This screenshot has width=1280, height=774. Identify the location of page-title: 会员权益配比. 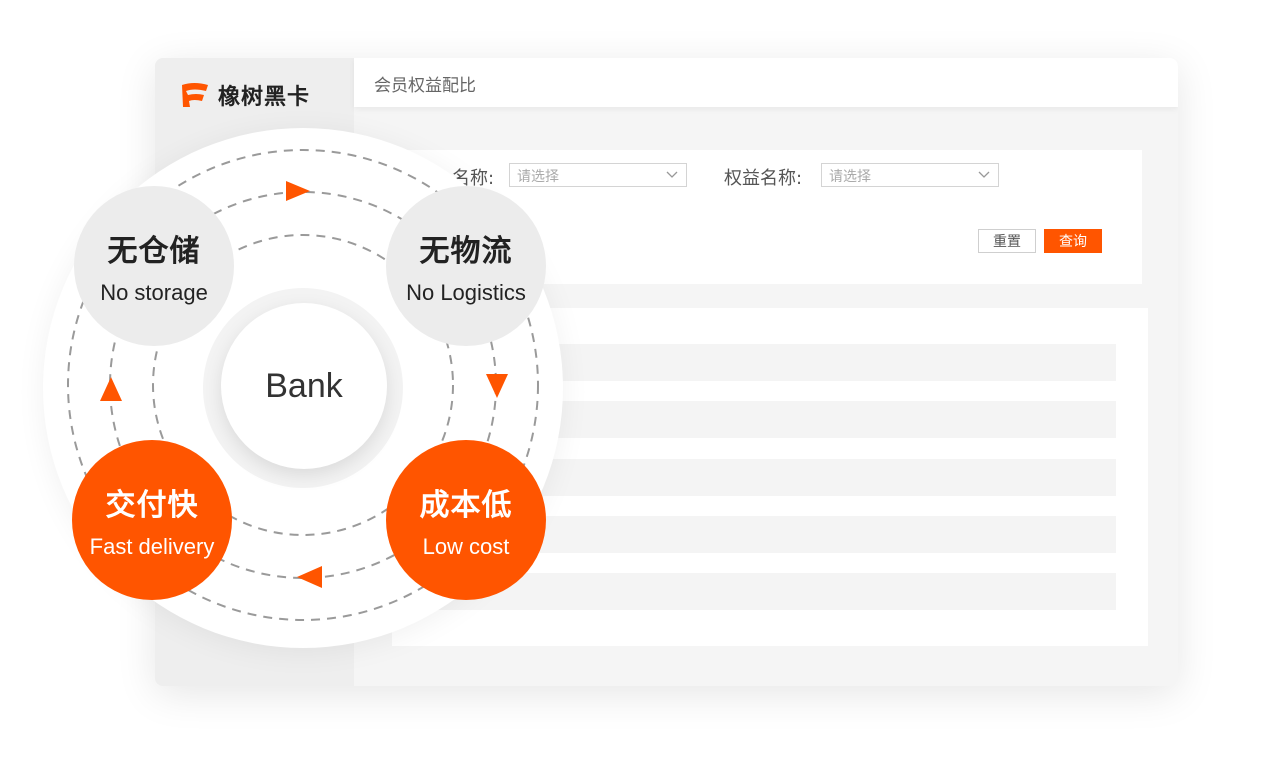
(425, 86).